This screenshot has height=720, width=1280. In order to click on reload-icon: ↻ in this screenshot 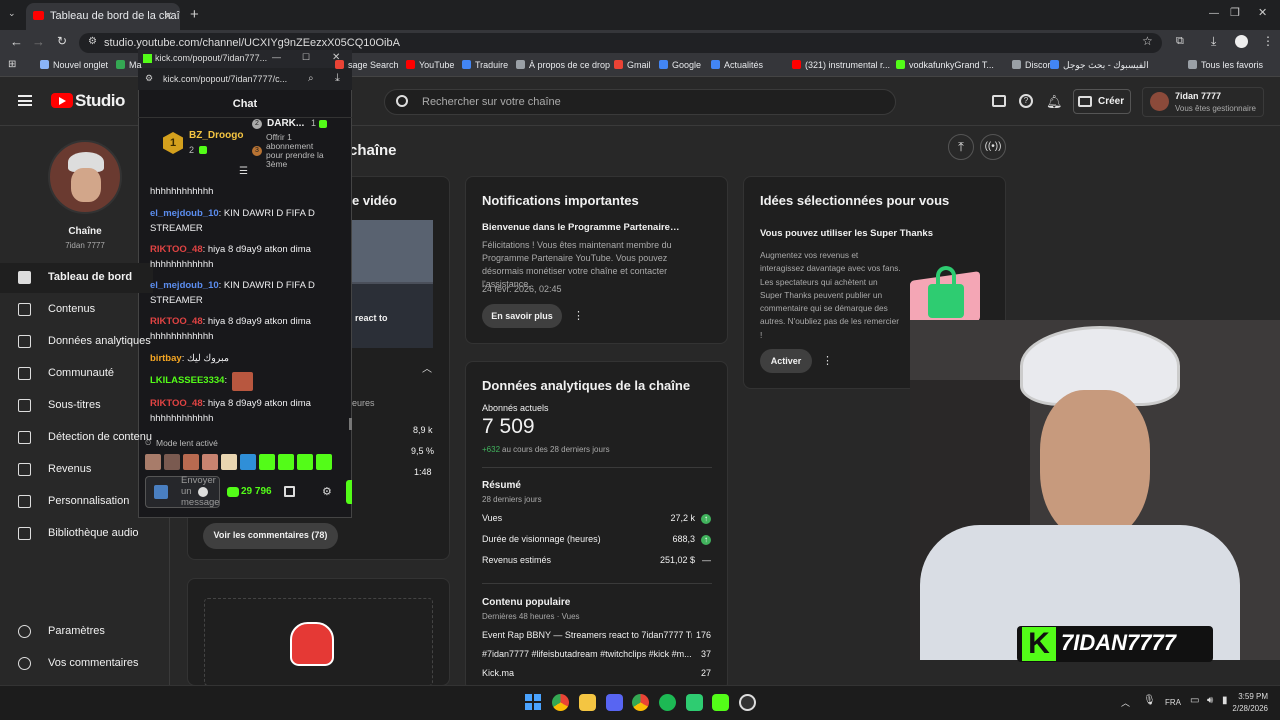, I will do `click(62, 41)`.